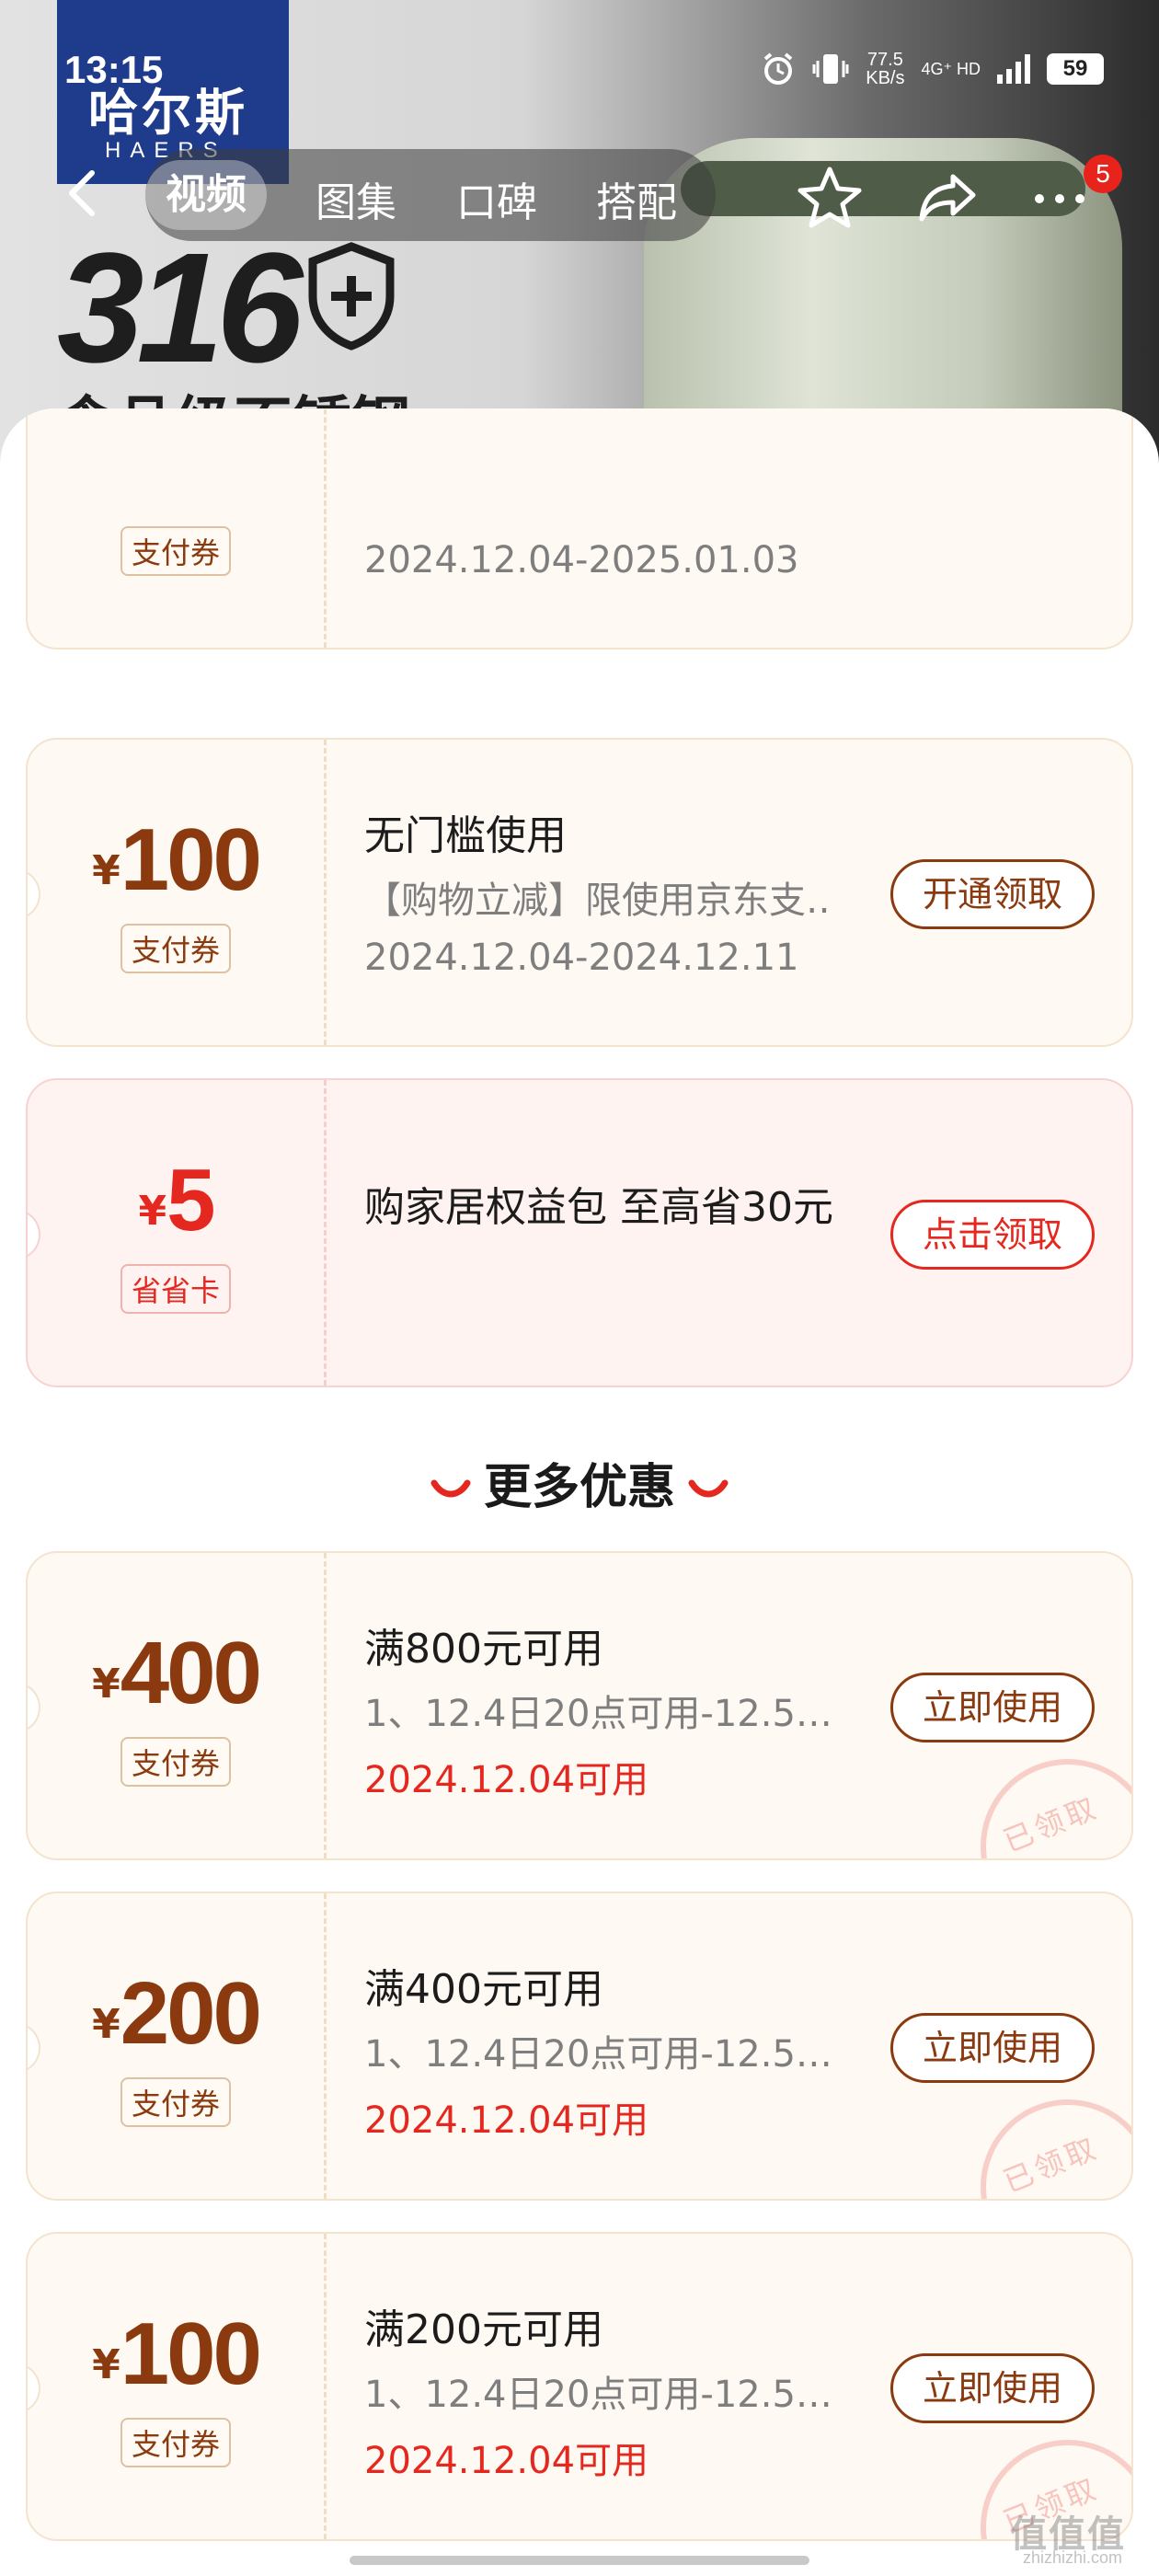 The image size is (1159, 2576). I want to click on net-speed-unit: KB/s, so click(885, 78).